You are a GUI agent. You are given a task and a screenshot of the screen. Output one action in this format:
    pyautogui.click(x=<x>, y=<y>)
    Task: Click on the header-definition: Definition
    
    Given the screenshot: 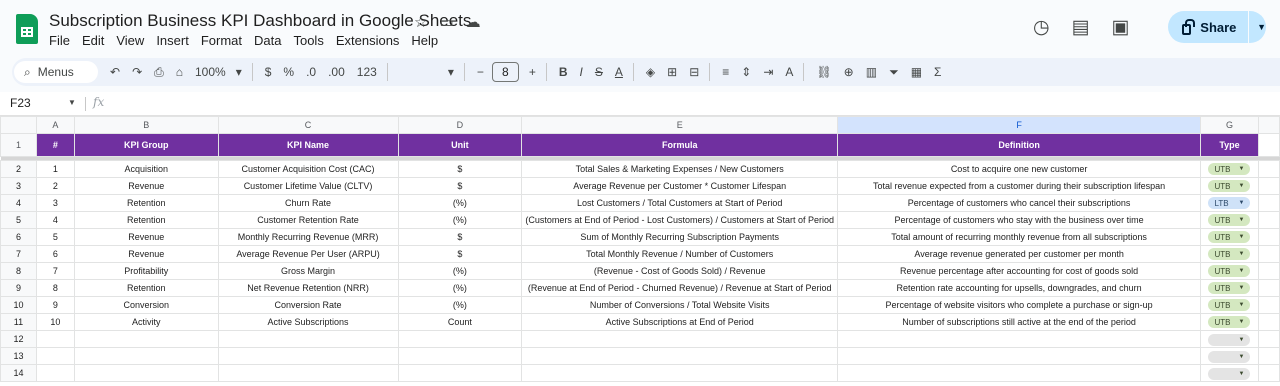 What is the action you would take?
    pyautogui.click(x=1019, y=145)
    